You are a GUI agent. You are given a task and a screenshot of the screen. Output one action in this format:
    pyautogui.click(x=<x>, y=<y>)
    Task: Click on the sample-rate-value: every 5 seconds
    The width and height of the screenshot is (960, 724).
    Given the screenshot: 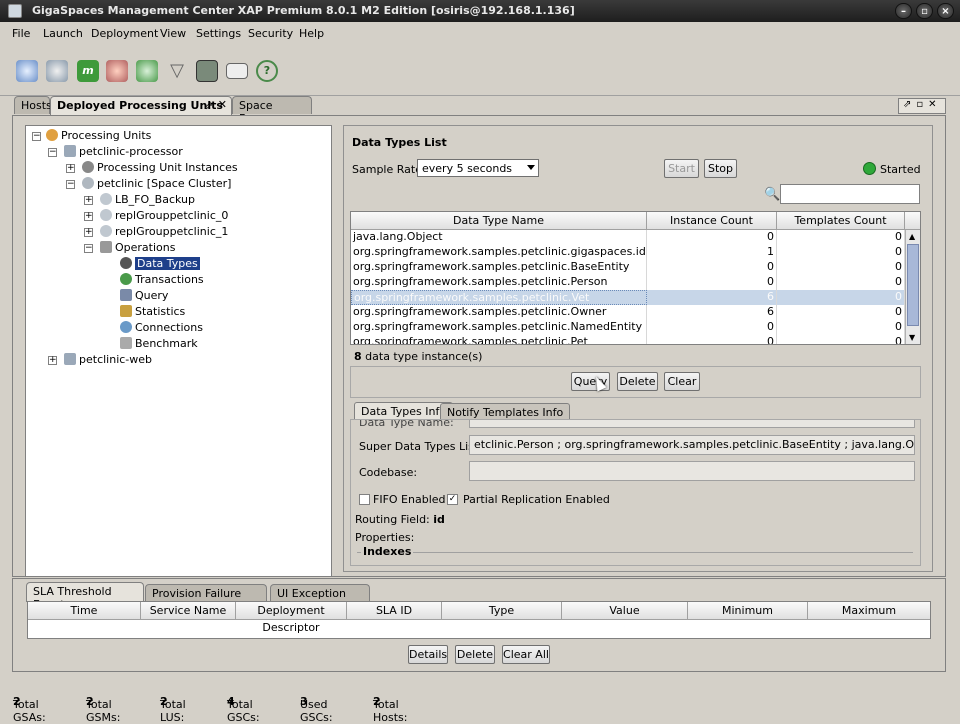 What is the action you would take?
    pyautogui.click(x=467, y=168)
    